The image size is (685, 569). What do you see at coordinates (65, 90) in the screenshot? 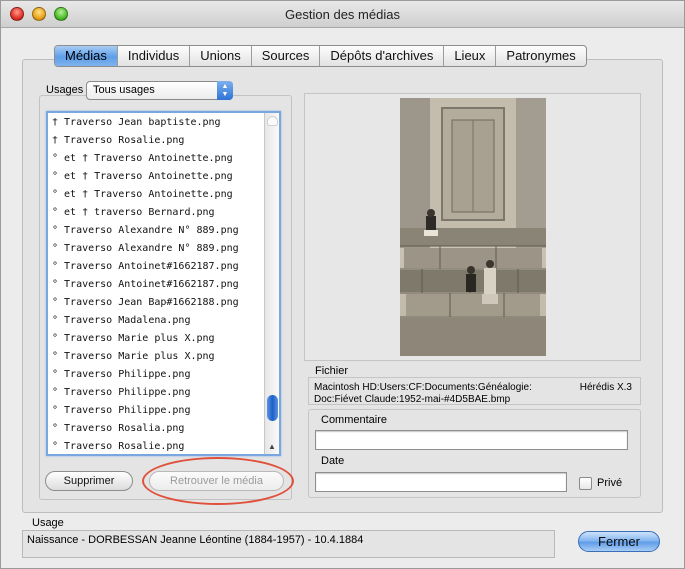
I see `usages-label: Usages` at bounding box center [65, 90].